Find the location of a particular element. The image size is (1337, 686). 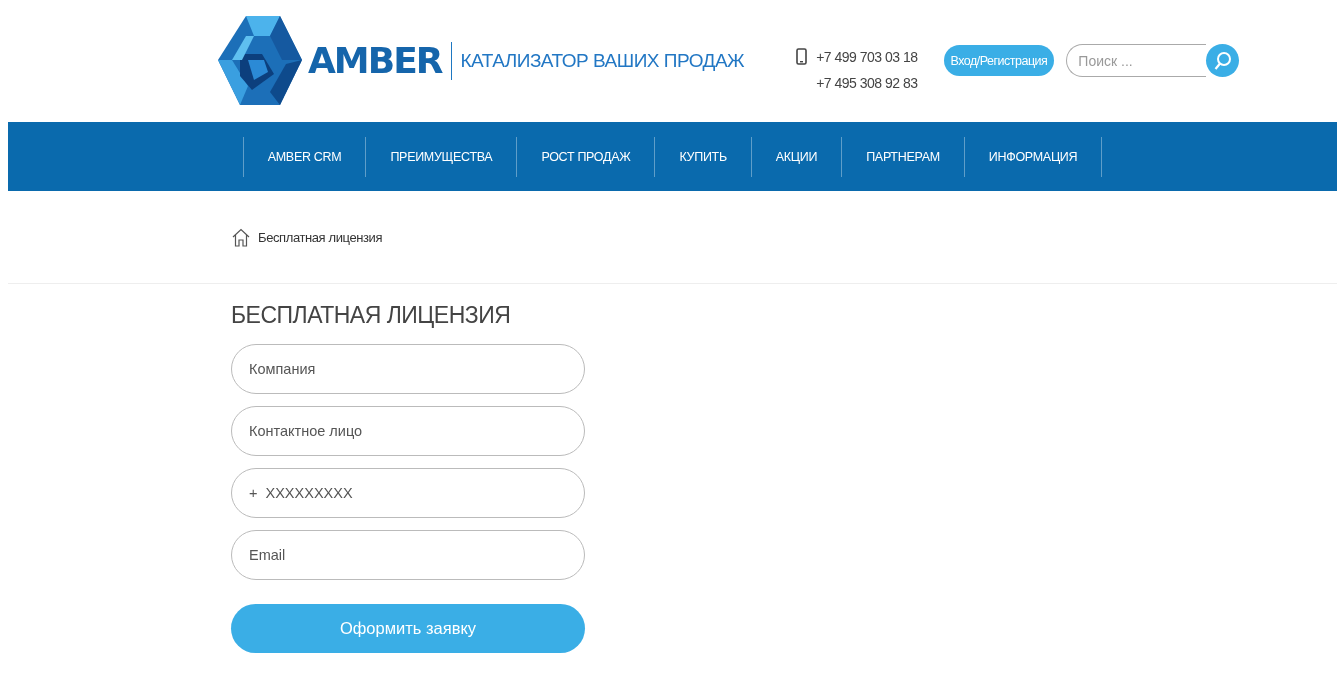

nav-link: ИНФОРМАЦИЯ is located at coordinates (1033, 156).